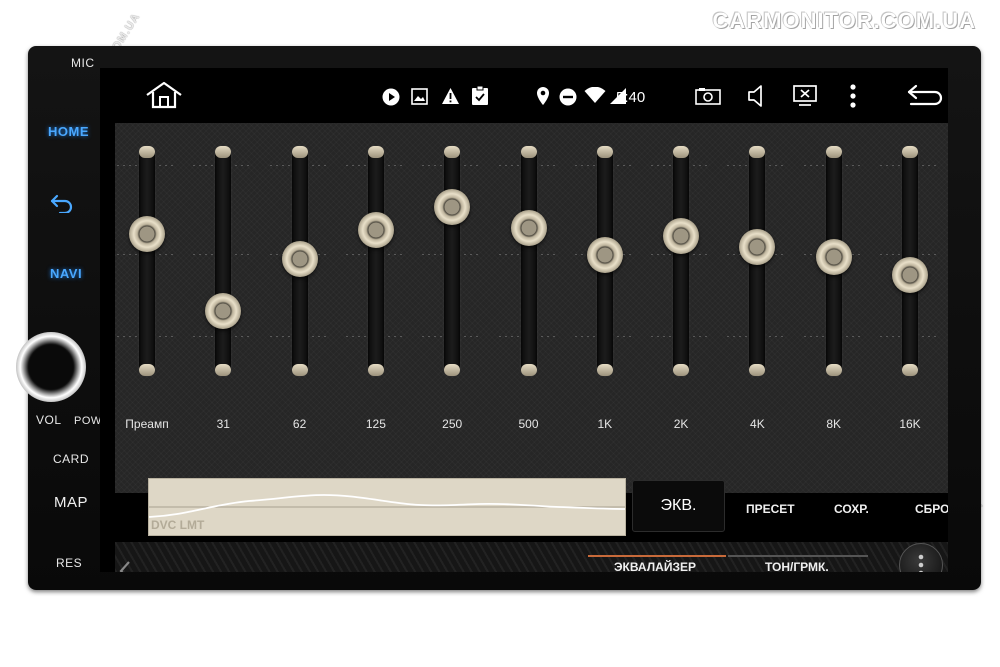 The width and height of the screenshot is (1000, 667). What do you see at coordinates (223, 424) in the screenshot?
I see `eq-band-label: 31` at bounding box center [223, 424].